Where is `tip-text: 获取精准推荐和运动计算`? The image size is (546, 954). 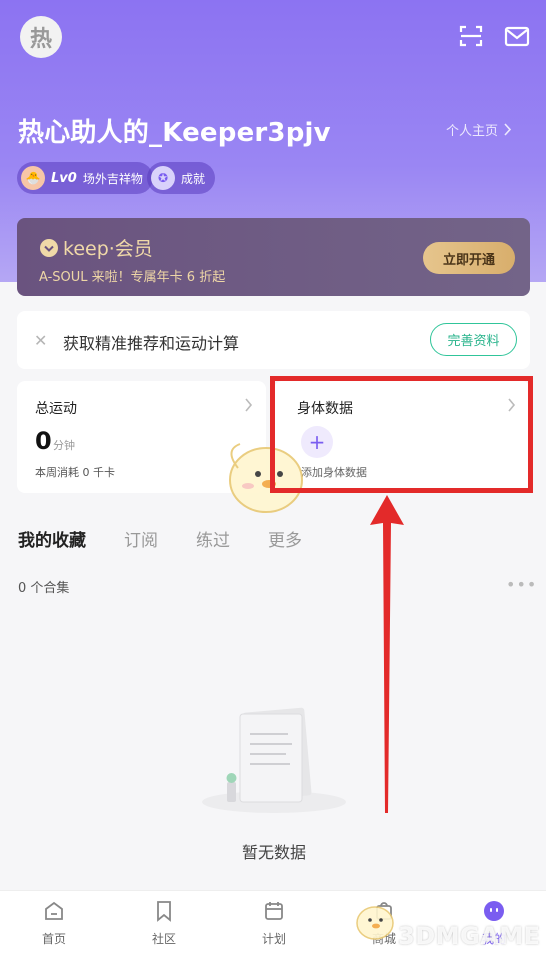
tip-text: 获取精准推荐和运动计算 is located at coordinates (151, 343).